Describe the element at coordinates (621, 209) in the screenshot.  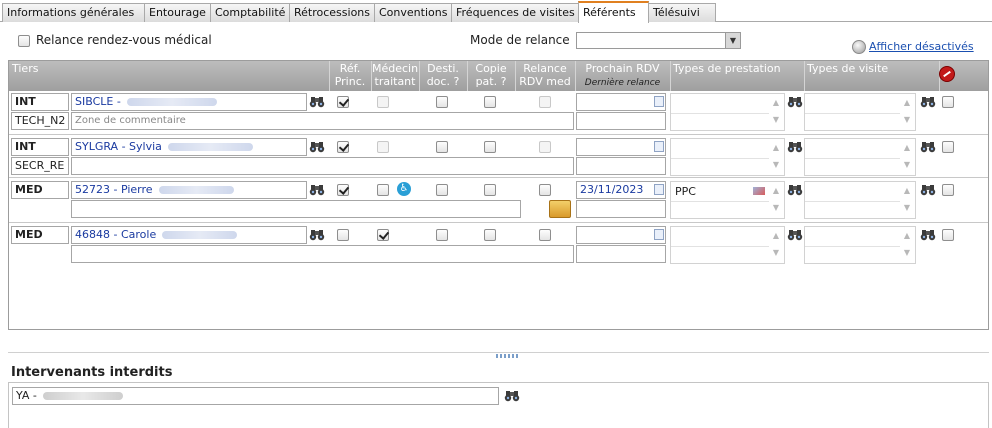
I see `derniere-relance-input` at that location.